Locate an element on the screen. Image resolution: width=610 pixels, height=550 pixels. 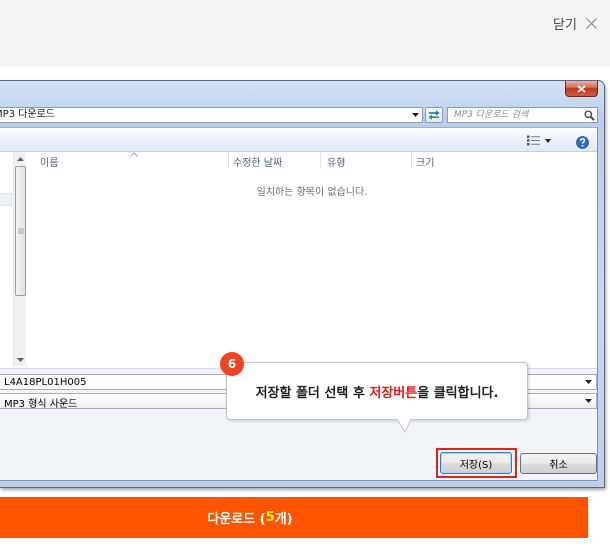
refresh-icon is located at coordinates (434, 115).